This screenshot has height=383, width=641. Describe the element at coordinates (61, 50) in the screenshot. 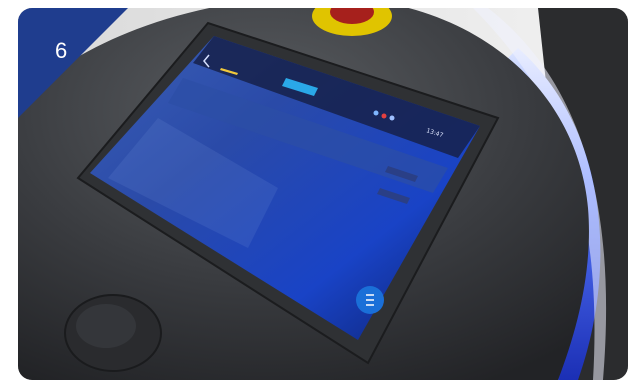

I see `step-number: 6` at that location.